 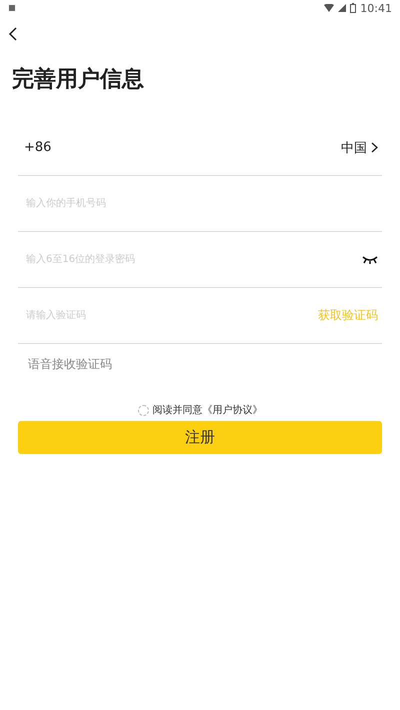 What do you see at coordinates (143, 410) in the screenshot?
I see `agreement-checkbox` at bounding box center [143, 410].